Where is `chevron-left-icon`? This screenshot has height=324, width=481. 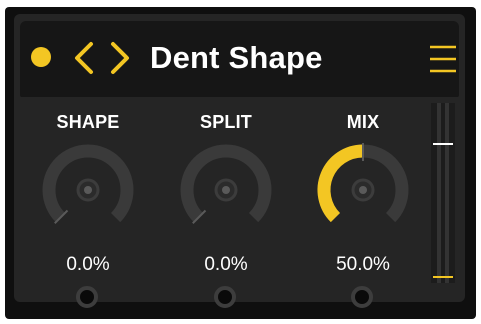 chevron-left-icon is located at coordinates (83, 58).